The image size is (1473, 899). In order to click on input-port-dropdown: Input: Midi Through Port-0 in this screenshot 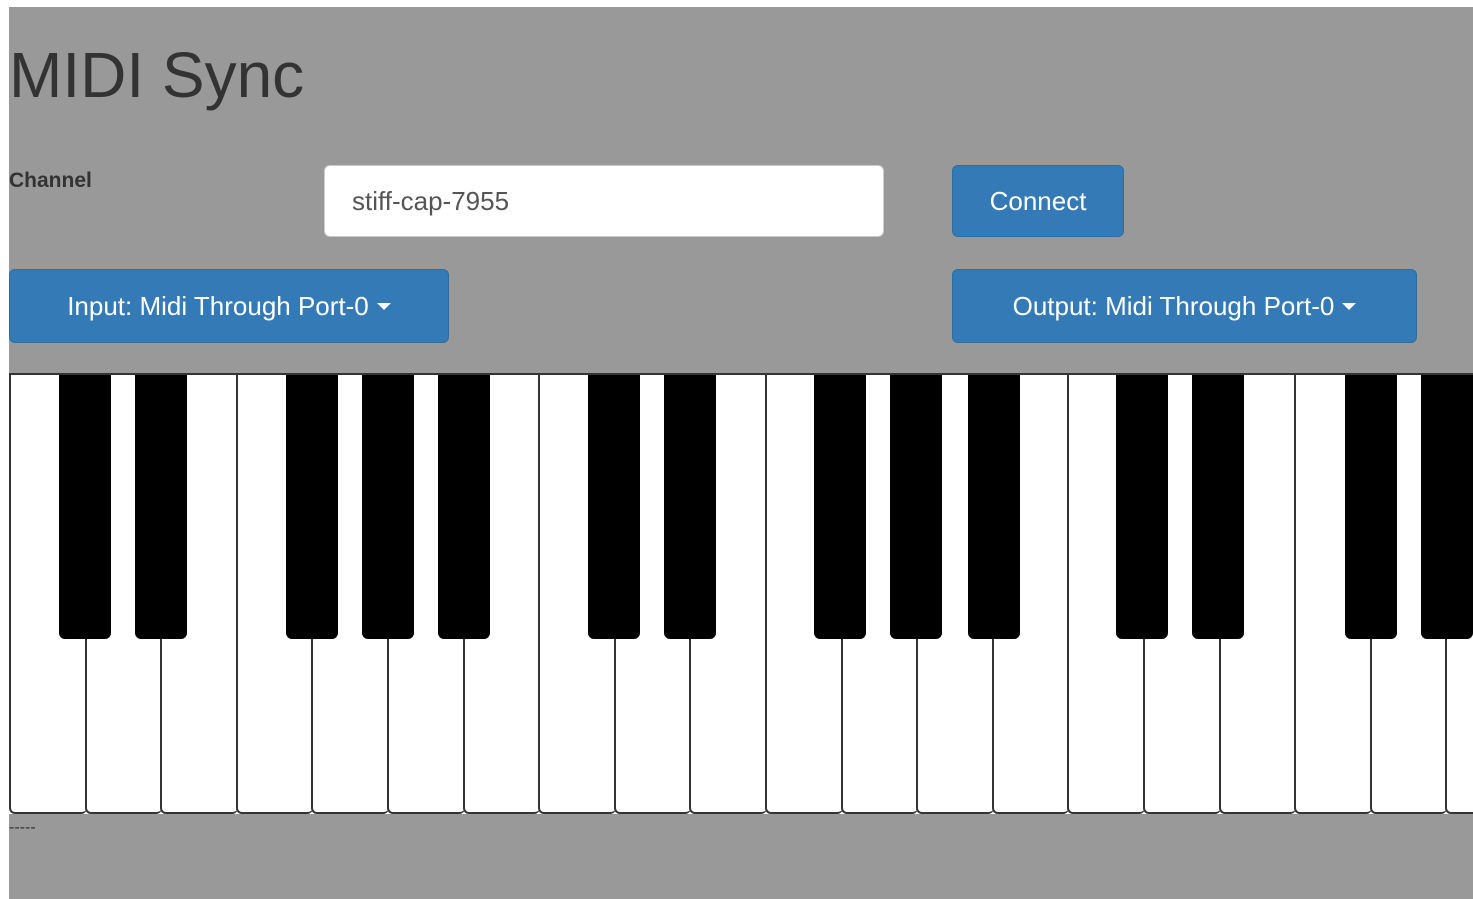, I will do `click(229, 306)`.